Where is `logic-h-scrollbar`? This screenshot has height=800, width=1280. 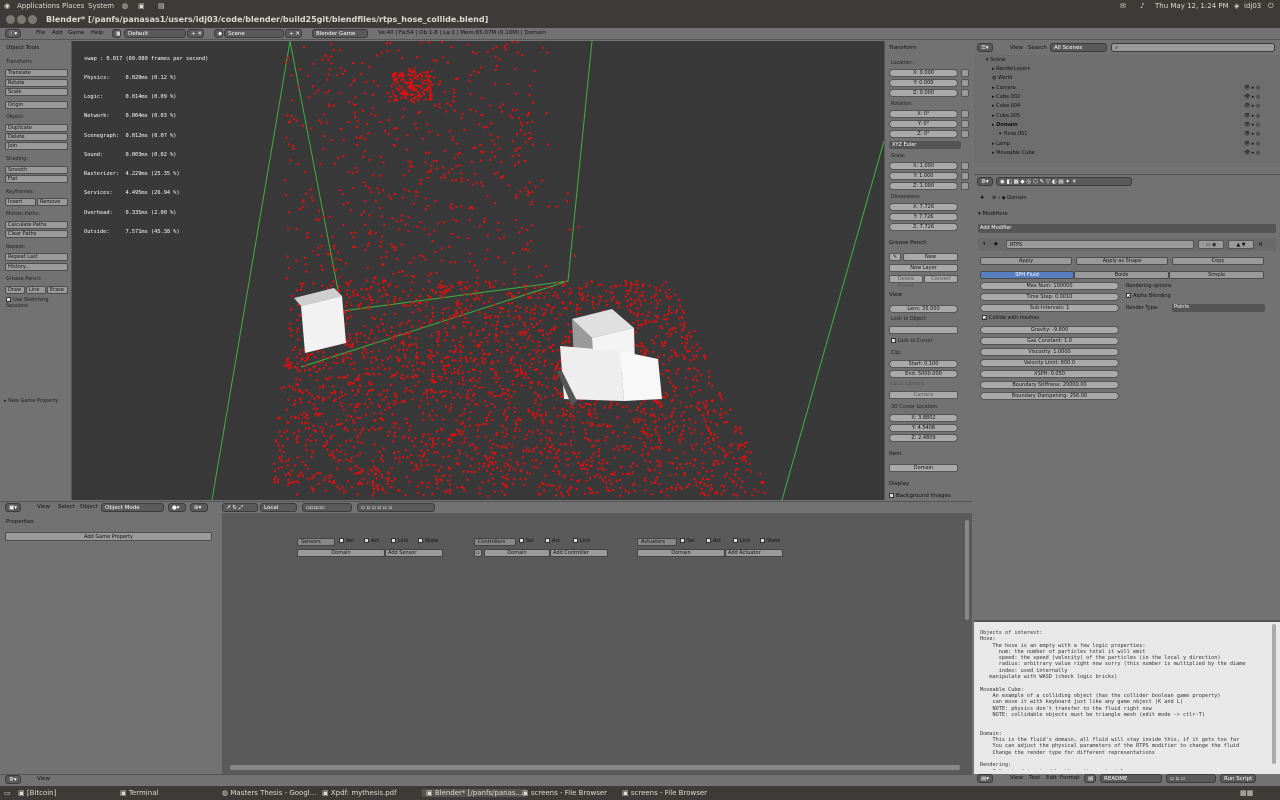
logic-h-scrollbar is located at coordinates (595, 767).